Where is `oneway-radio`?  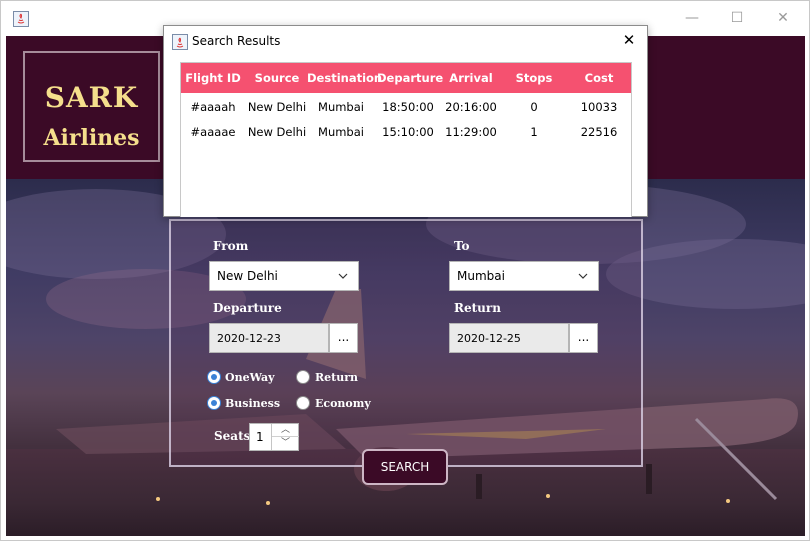 oneway-radio is located at coordinates (214, 377).